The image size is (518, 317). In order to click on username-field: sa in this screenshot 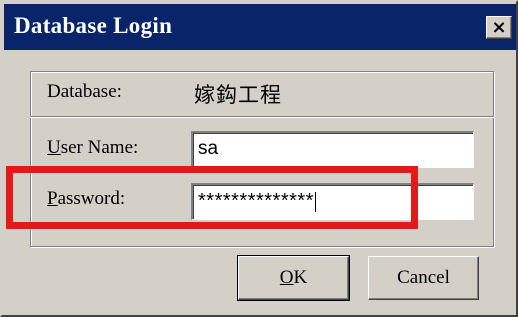, I will do `click(332, 149)`.